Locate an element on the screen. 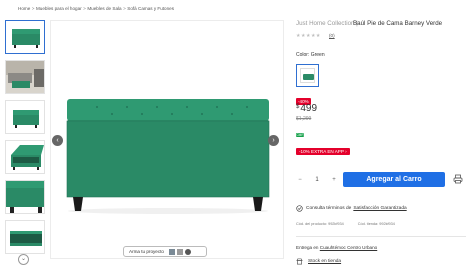 The width and height of the screenshot is (475, 269). ottoman-thumbnail-image is located at coordinates (26, 38).